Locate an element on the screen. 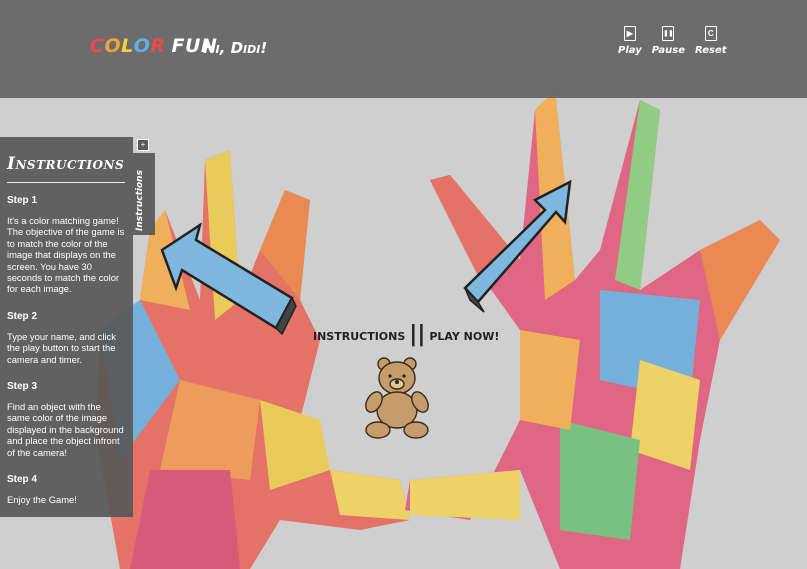  play-button: ▶ Play is located at coordinates (630, 41).